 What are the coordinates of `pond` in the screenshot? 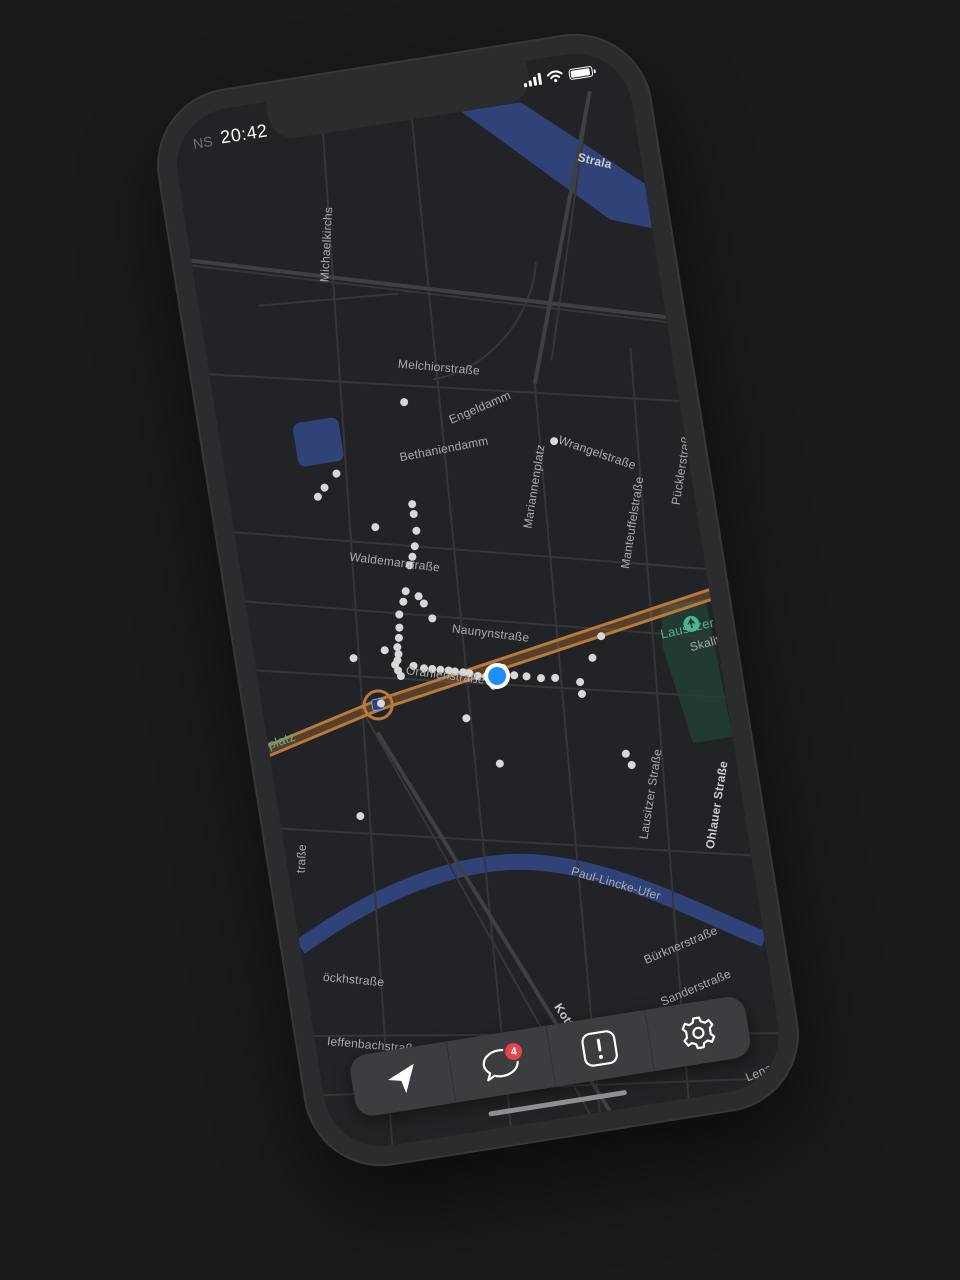 It's located at (318, 442).